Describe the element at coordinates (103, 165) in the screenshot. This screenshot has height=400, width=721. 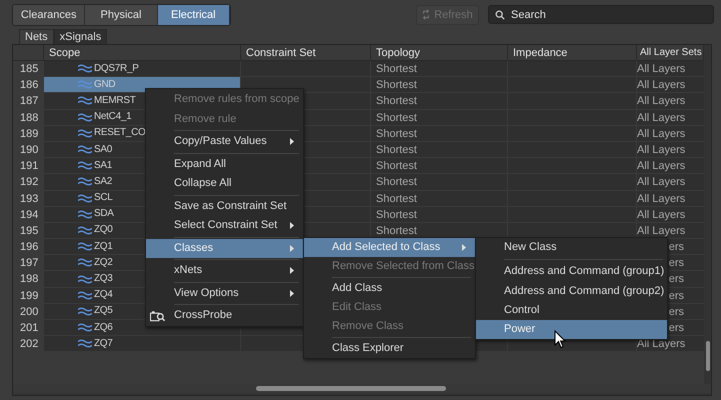
I see `net-name: SA1` at that location.